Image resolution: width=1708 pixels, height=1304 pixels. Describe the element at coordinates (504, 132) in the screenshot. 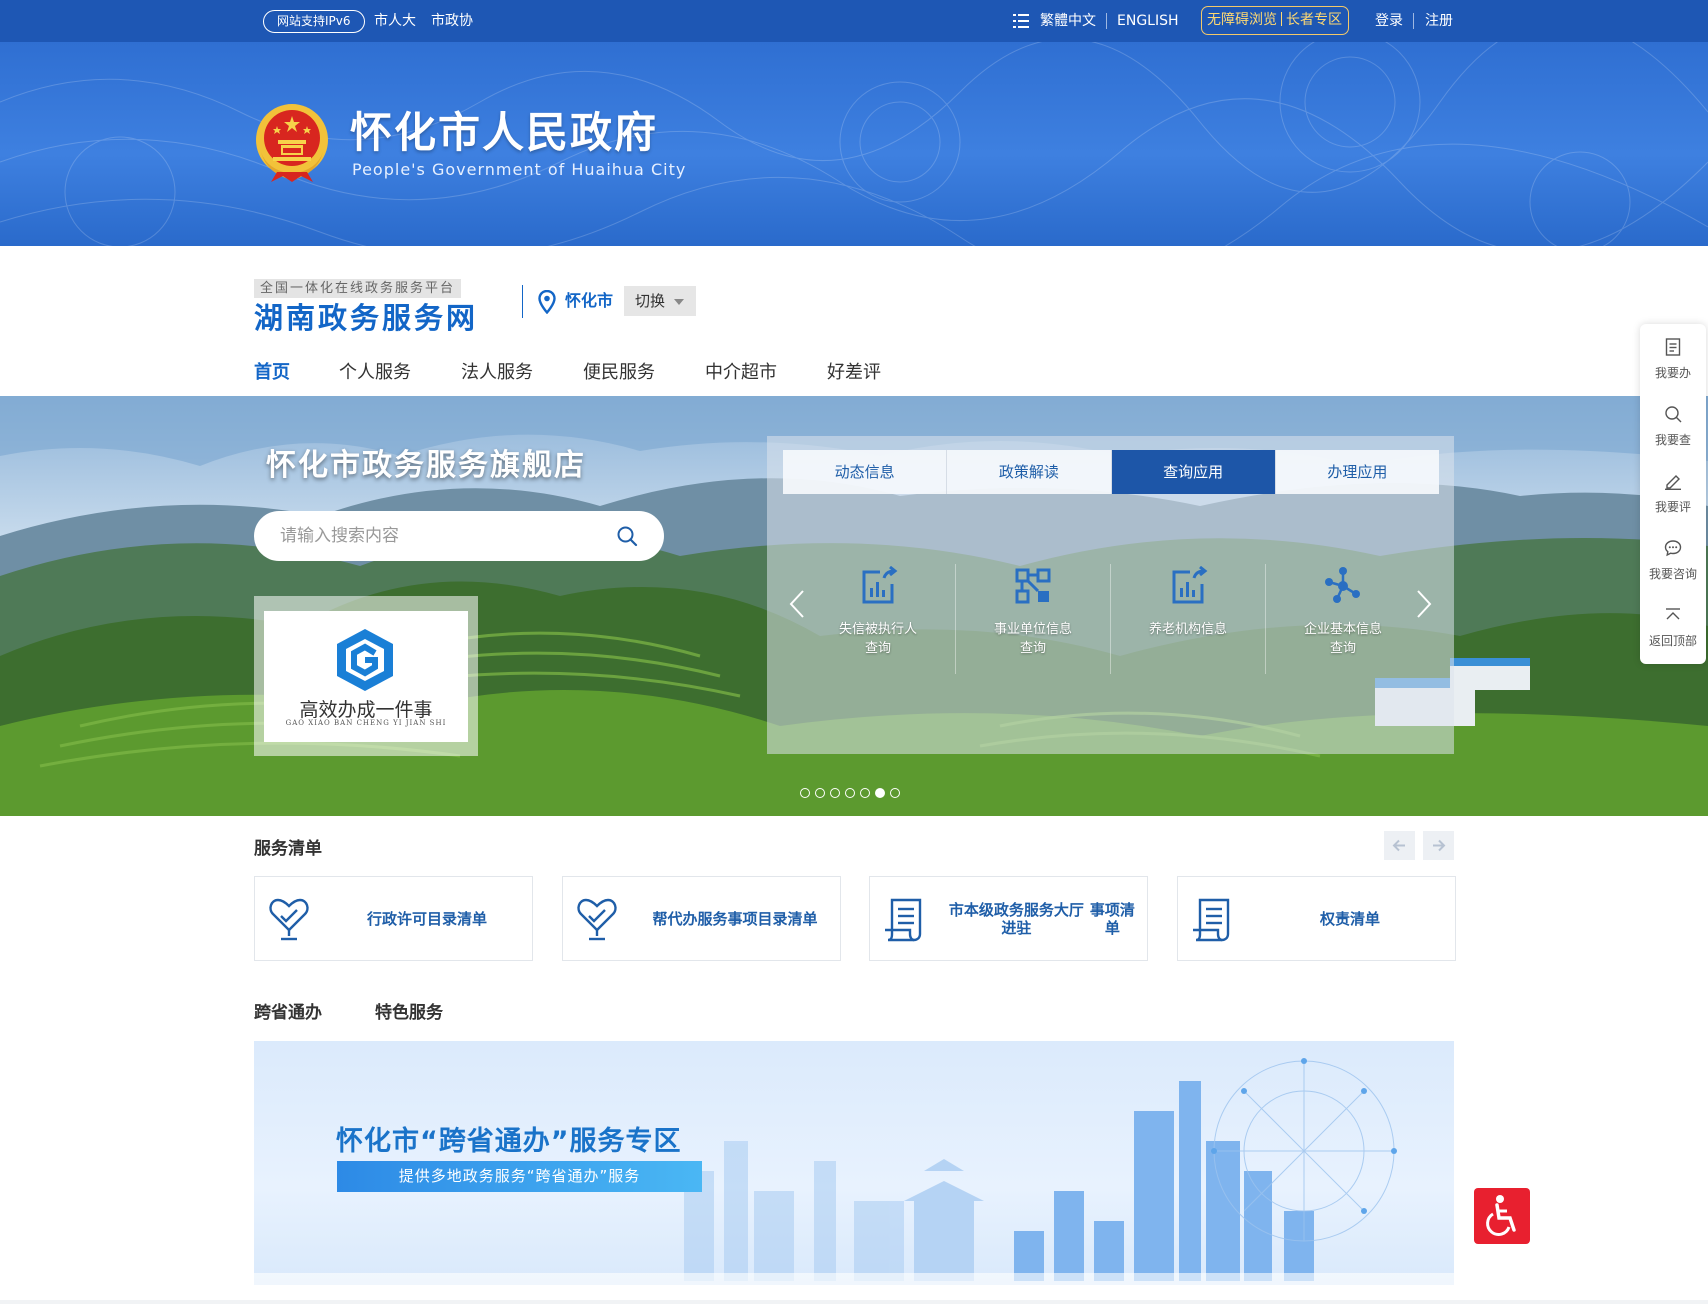

I see `government-title: 怀化市人民政府` at that location.